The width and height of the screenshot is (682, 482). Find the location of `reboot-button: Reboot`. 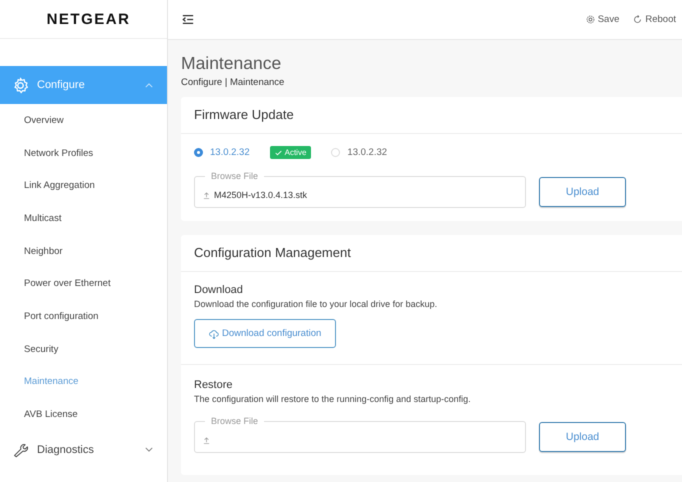

reboot-button: Reboot is located at coordinates (654, 19).